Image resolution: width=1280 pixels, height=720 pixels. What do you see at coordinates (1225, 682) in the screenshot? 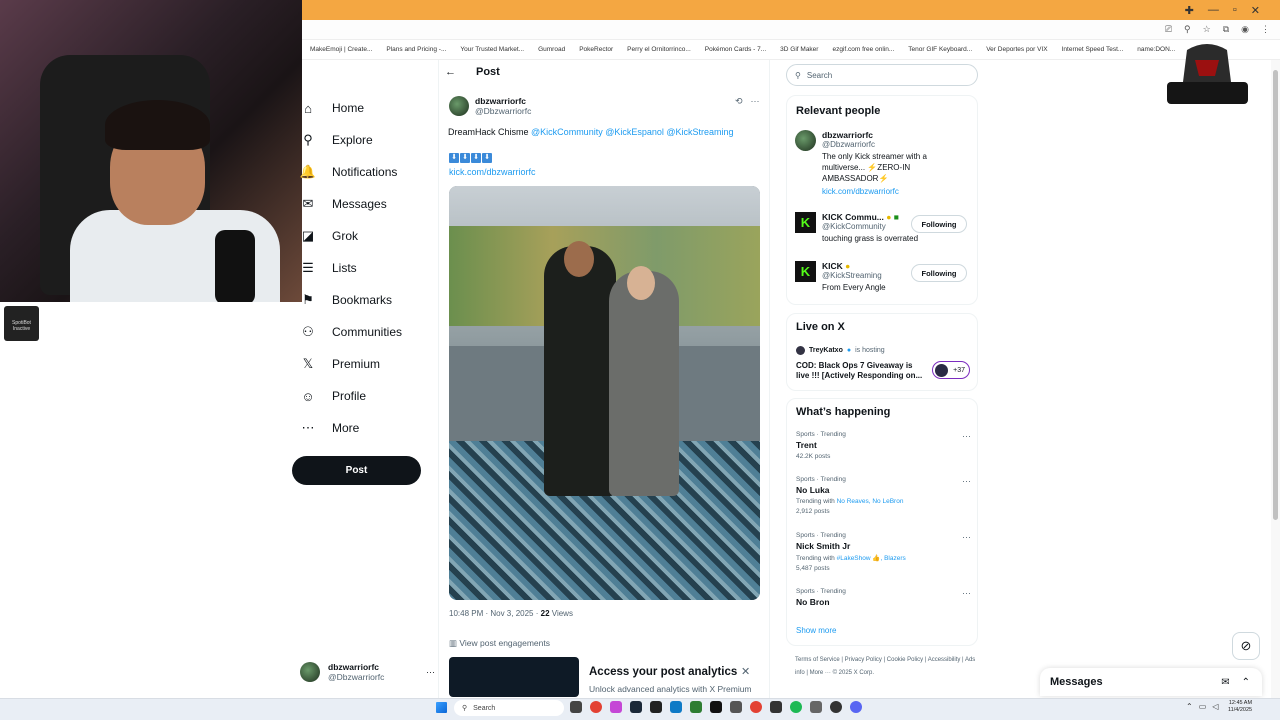
I see `compose-message-icon: ✉` at bounding box center [1225, 682].